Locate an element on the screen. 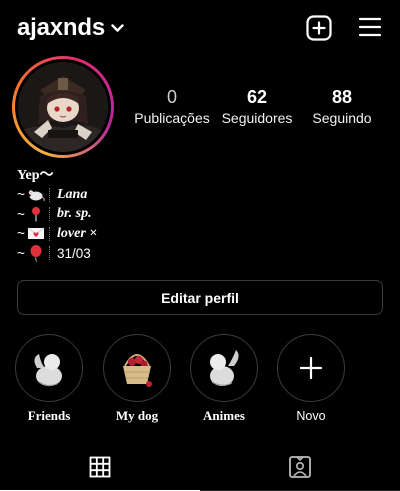 This screenshot has width=400, height=491. love-letter-icon is located at coordinates (36, 234).